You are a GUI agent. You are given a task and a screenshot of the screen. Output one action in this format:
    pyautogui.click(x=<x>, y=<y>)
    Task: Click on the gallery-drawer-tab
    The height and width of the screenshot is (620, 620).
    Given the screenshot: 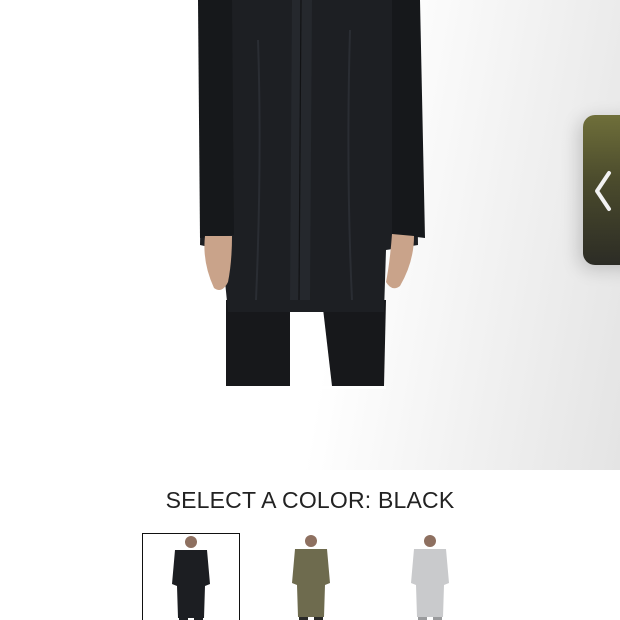 What is the action you would take?
    pyautogui.click(x=601, y=190)
    